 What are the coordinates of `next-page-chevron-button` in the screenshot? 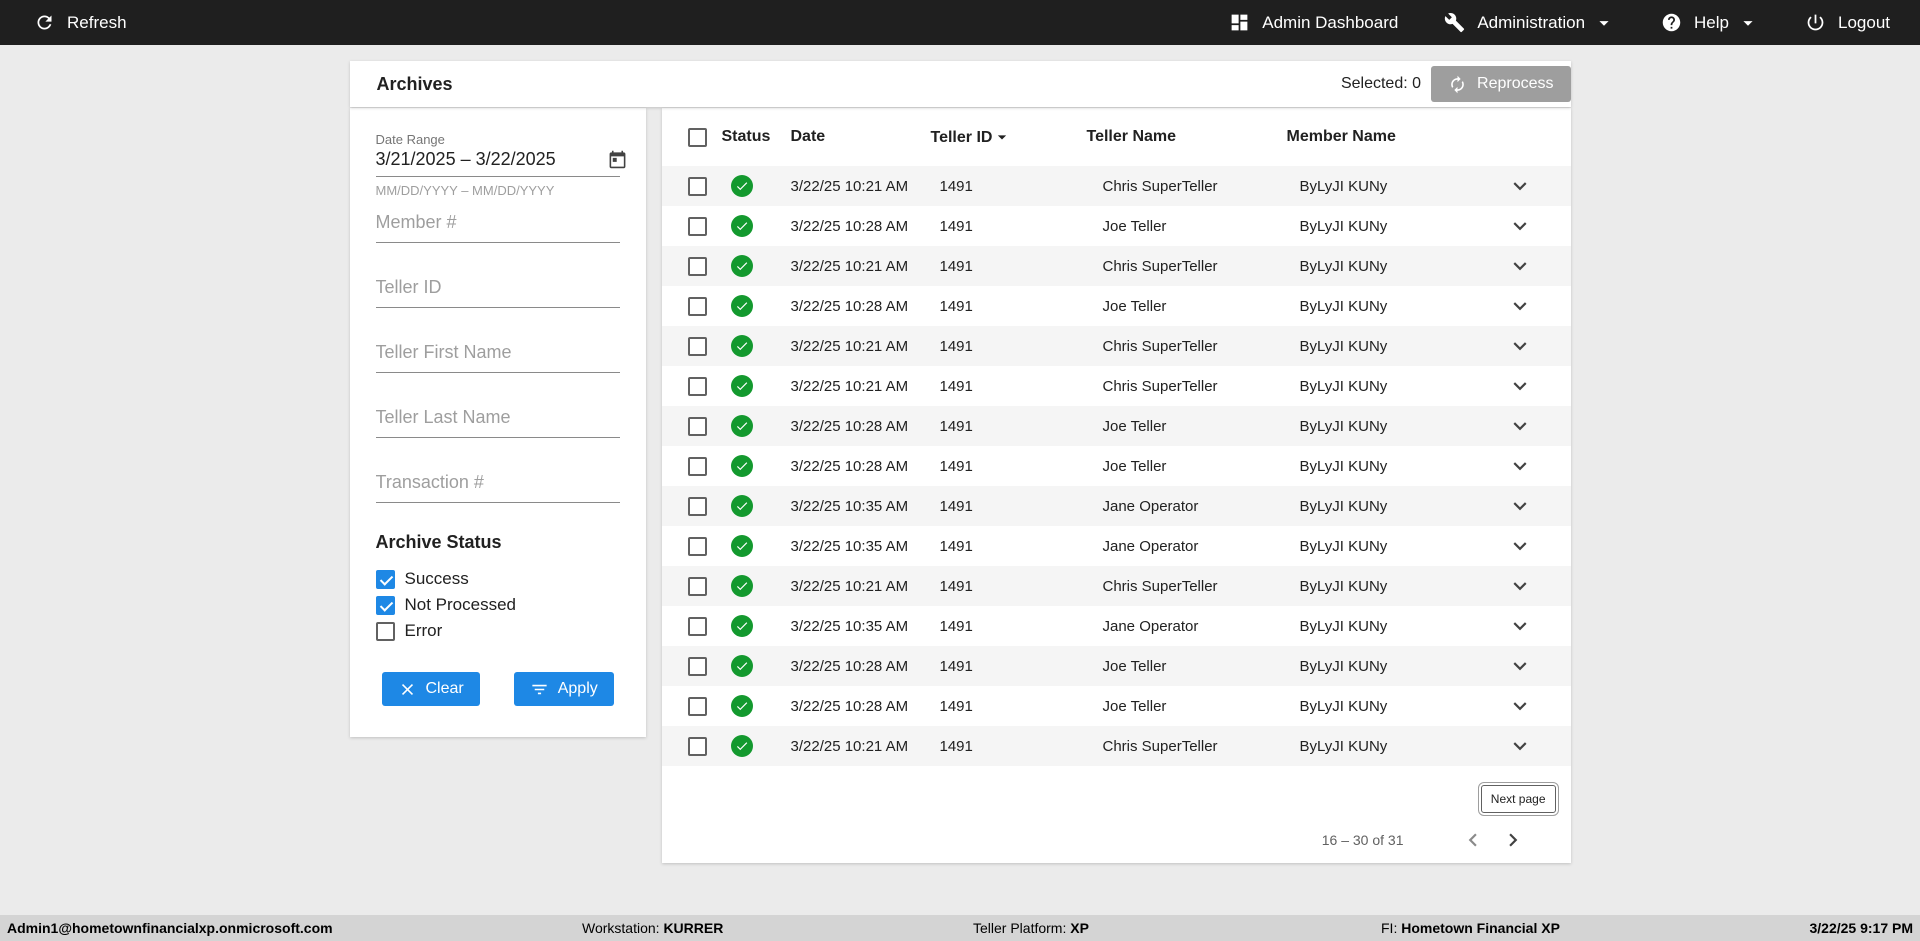 It's located at (1513, 840).